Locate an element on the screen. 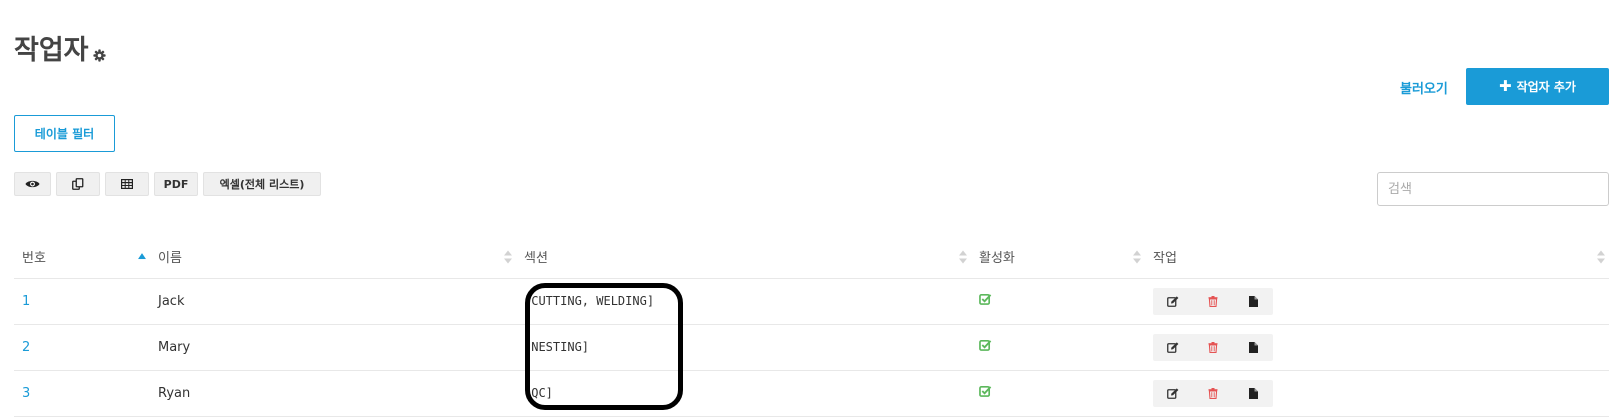 The height and width of the screenshot is (419, 1623). plus-icon: ✚ is located at coordinates (1505, 86).